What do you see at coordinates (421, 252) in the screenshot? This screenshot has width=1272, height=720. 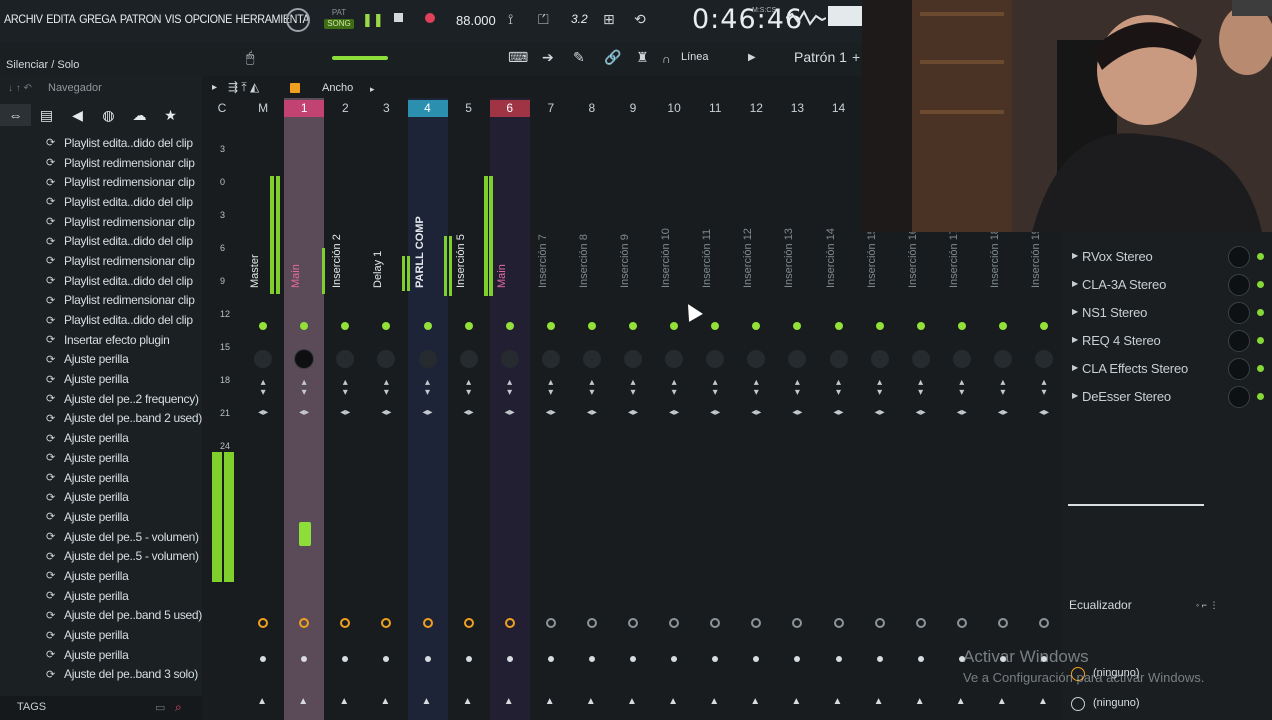 I see `track-name: PARLL COMP` at bounding box center [421, 252].